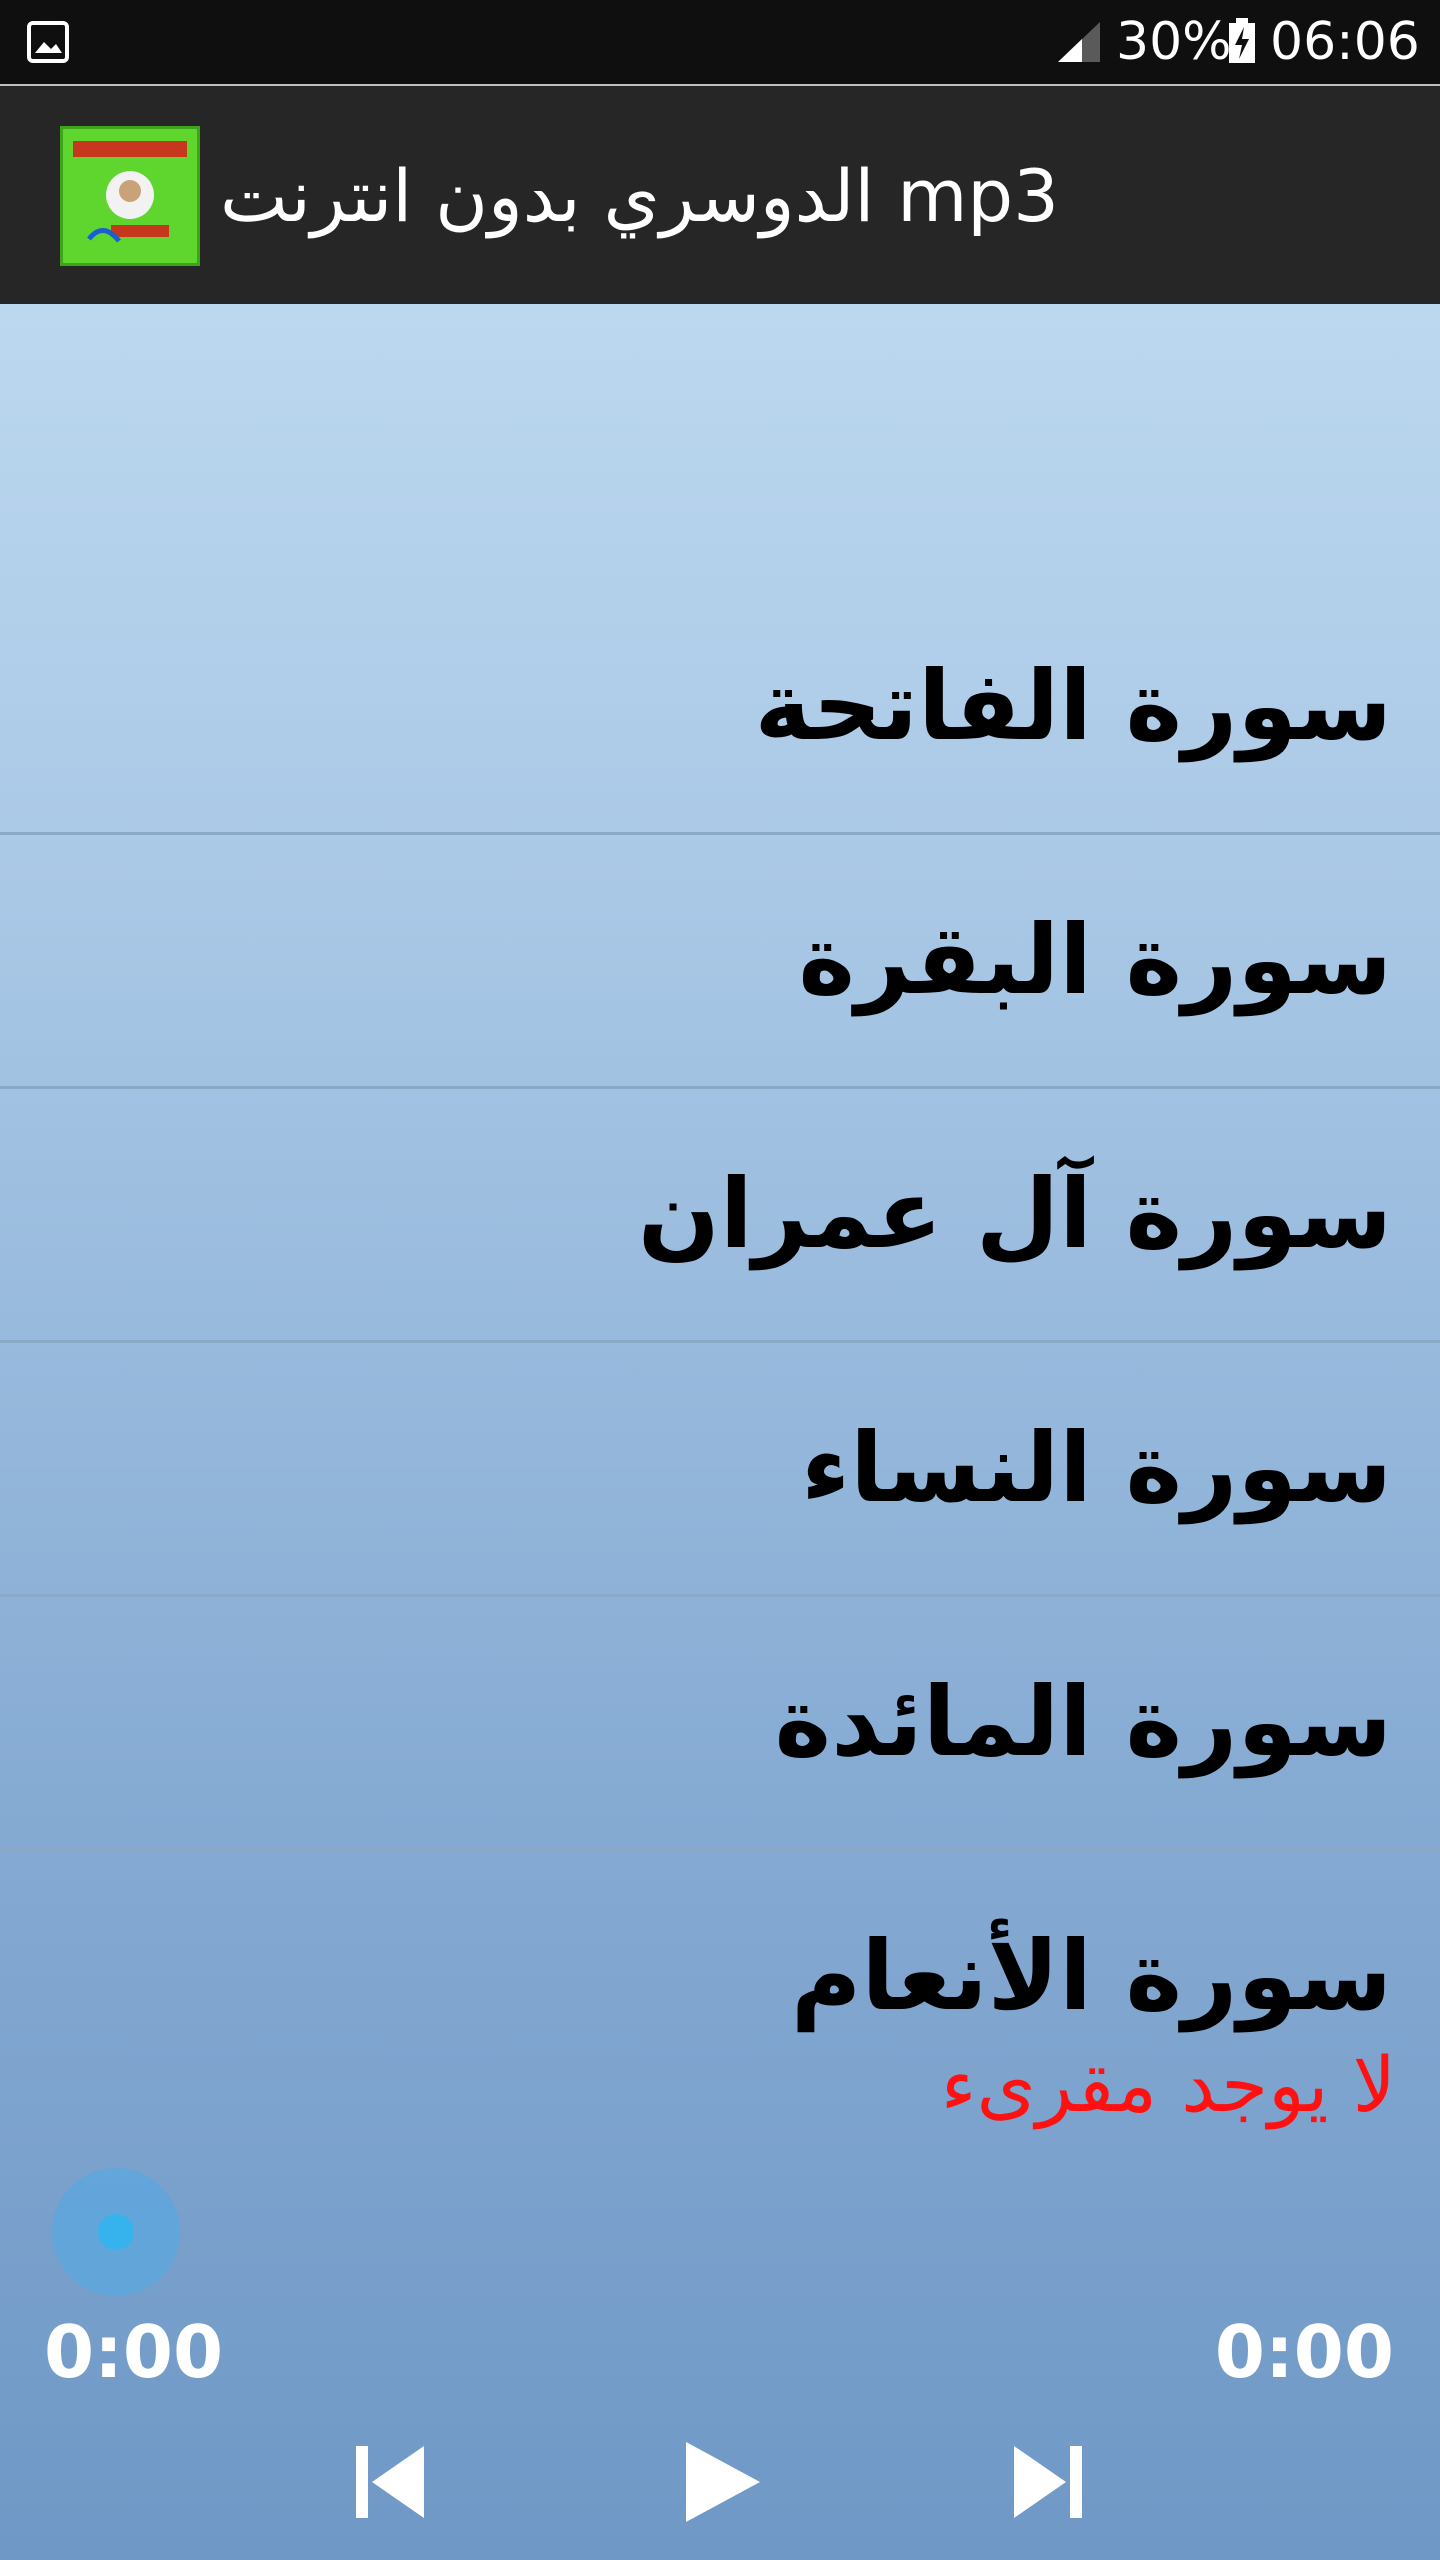  I want to click on clock: 06:06, so click(1345, 42).